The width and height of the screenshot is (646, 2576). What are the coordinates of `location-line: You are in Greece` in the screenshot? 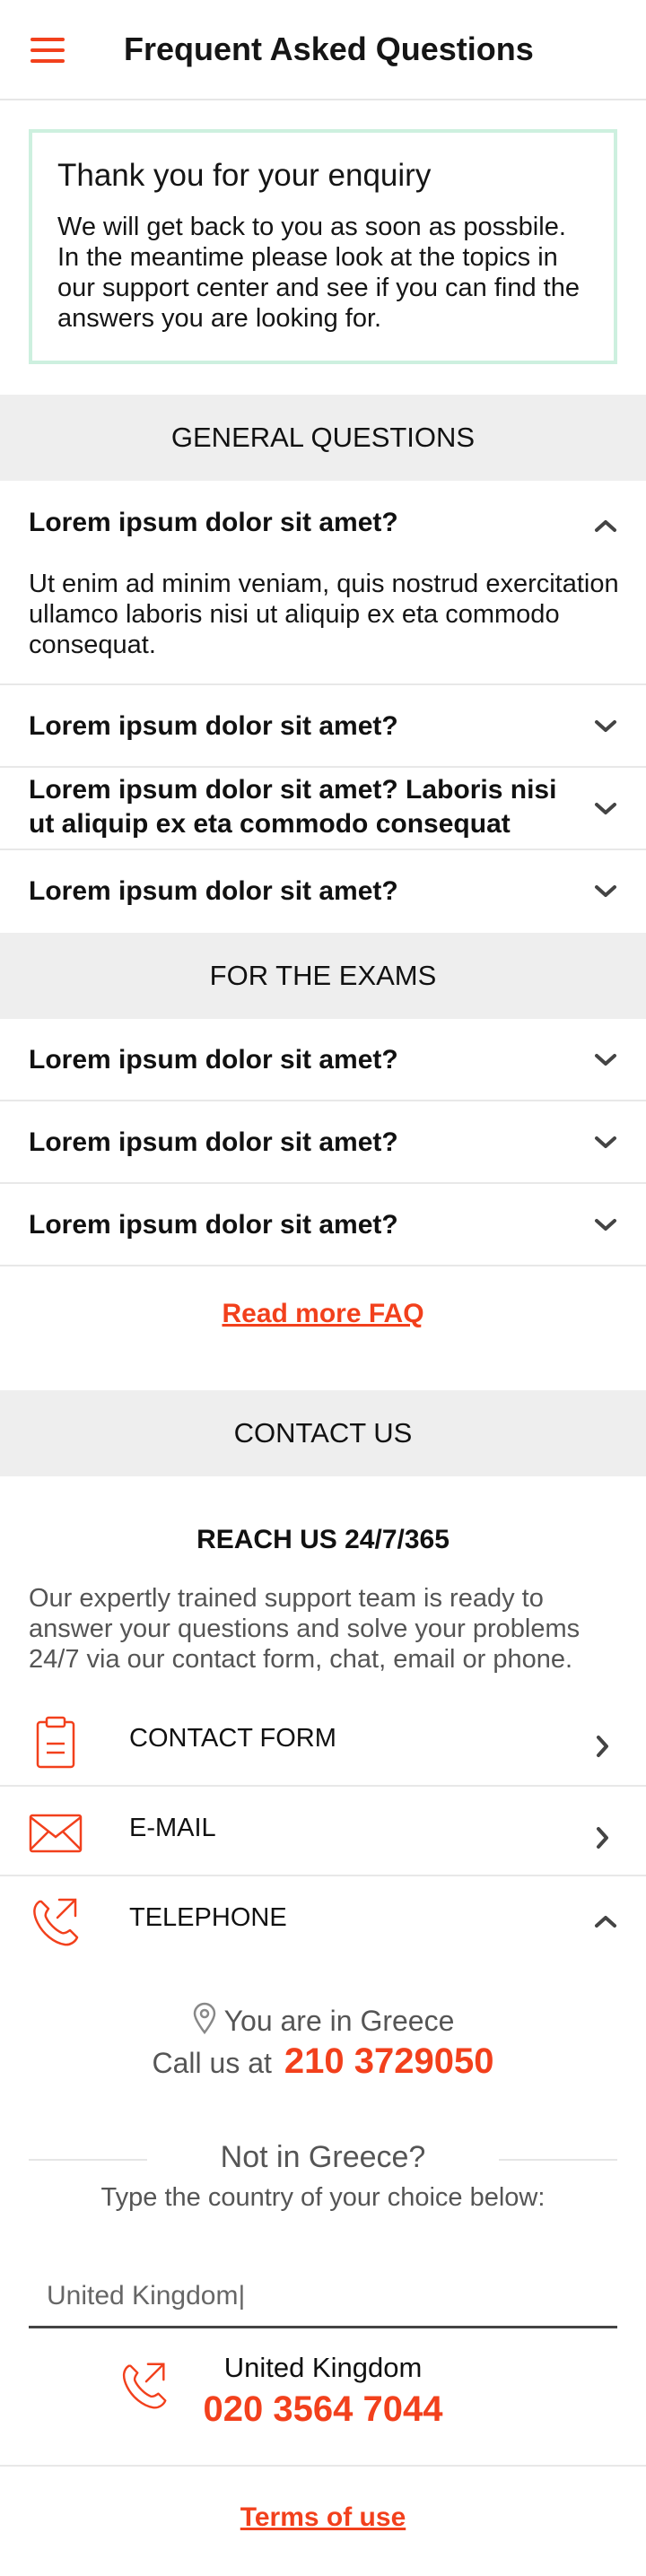 It's located at (323, 2021).